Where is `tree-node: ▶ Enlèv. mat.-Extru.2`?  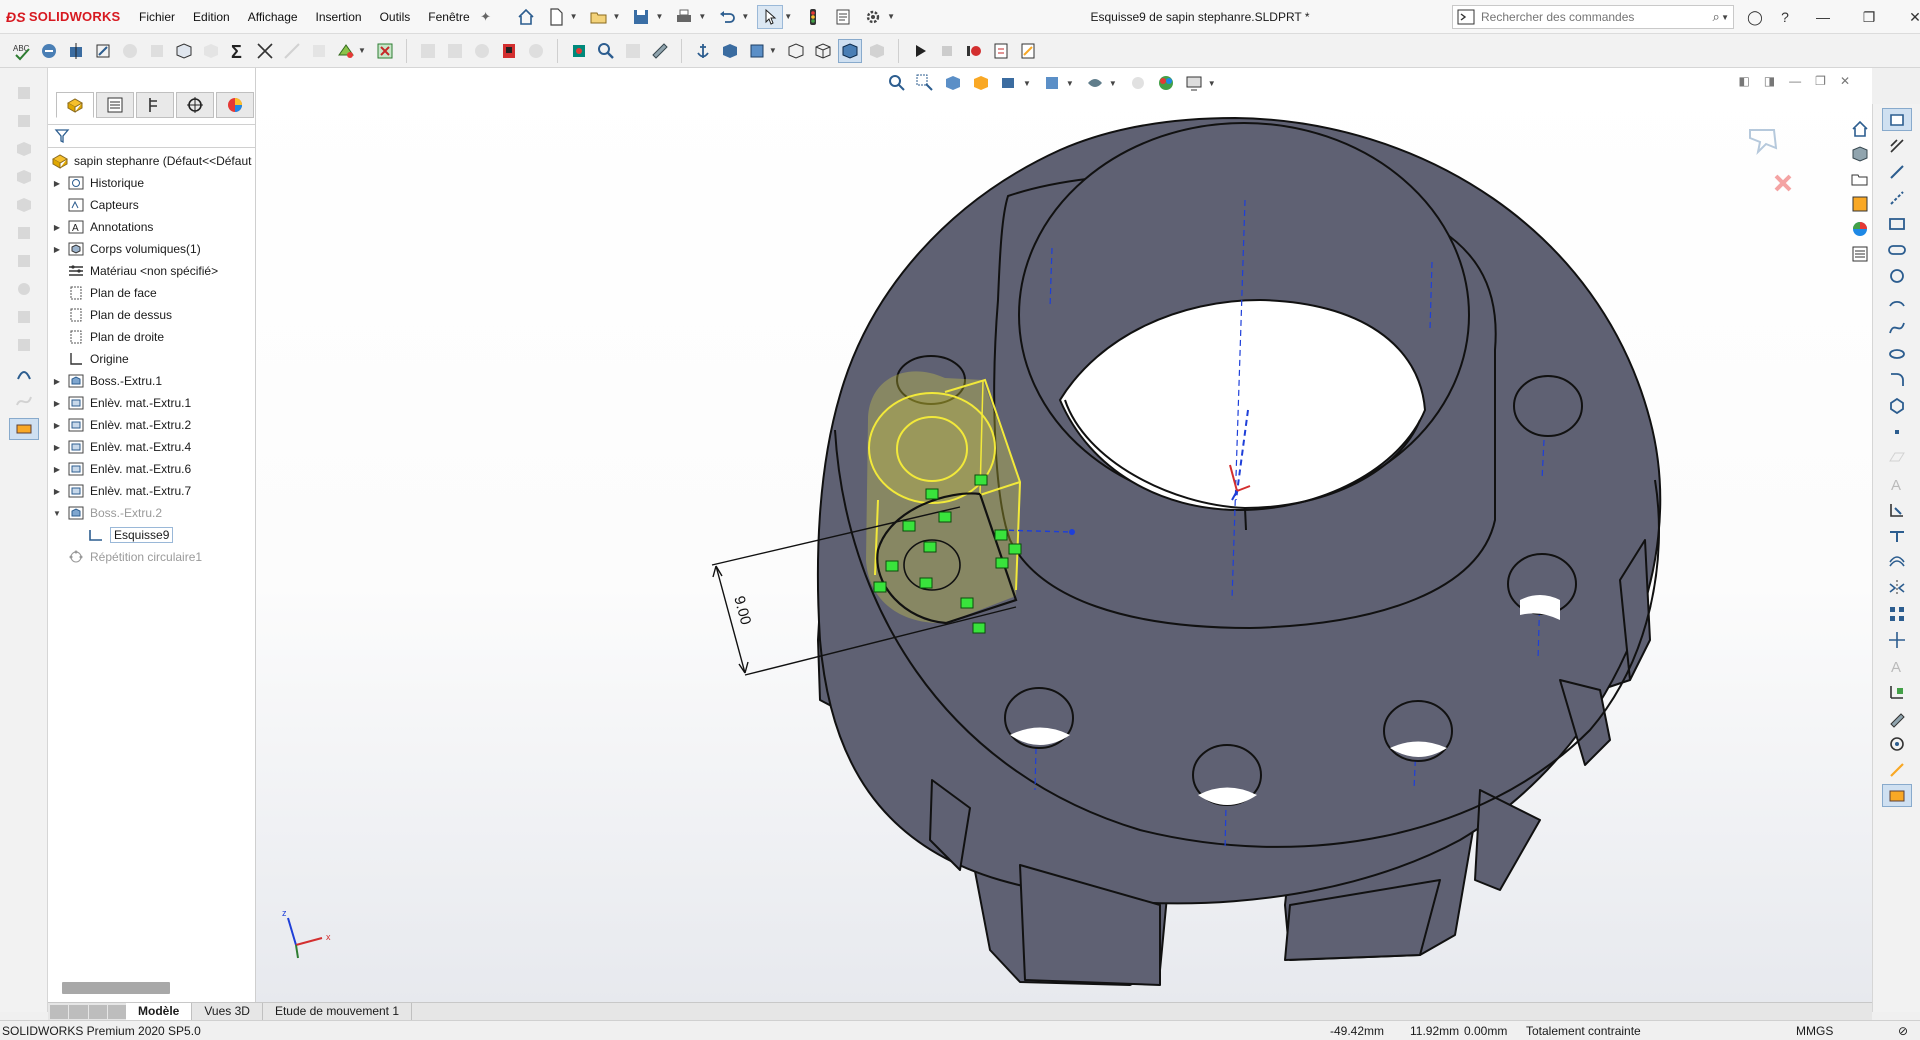 tree-node: ▶ Enlèv. mat.-Extru.2 is located at coordinates (151, 425).